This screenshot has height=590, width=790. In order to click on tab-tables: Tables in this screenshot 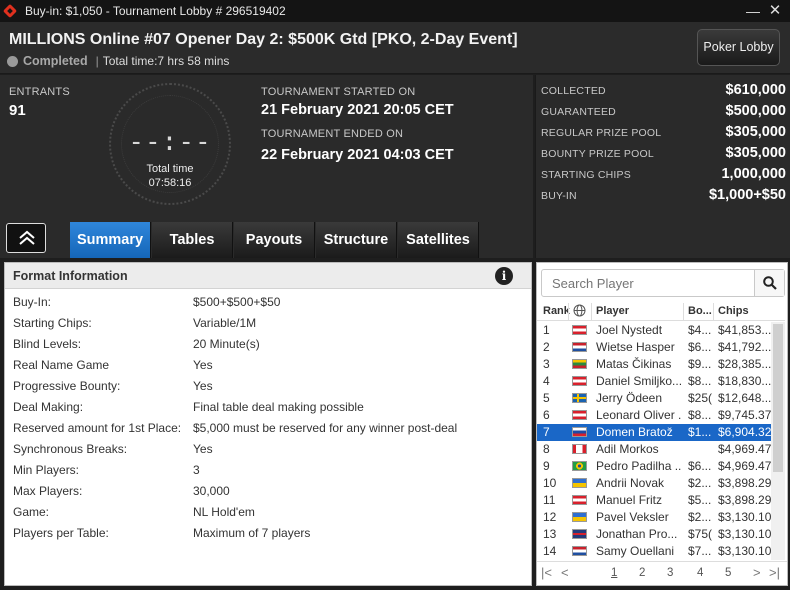, I will do `click(192, 240)`.